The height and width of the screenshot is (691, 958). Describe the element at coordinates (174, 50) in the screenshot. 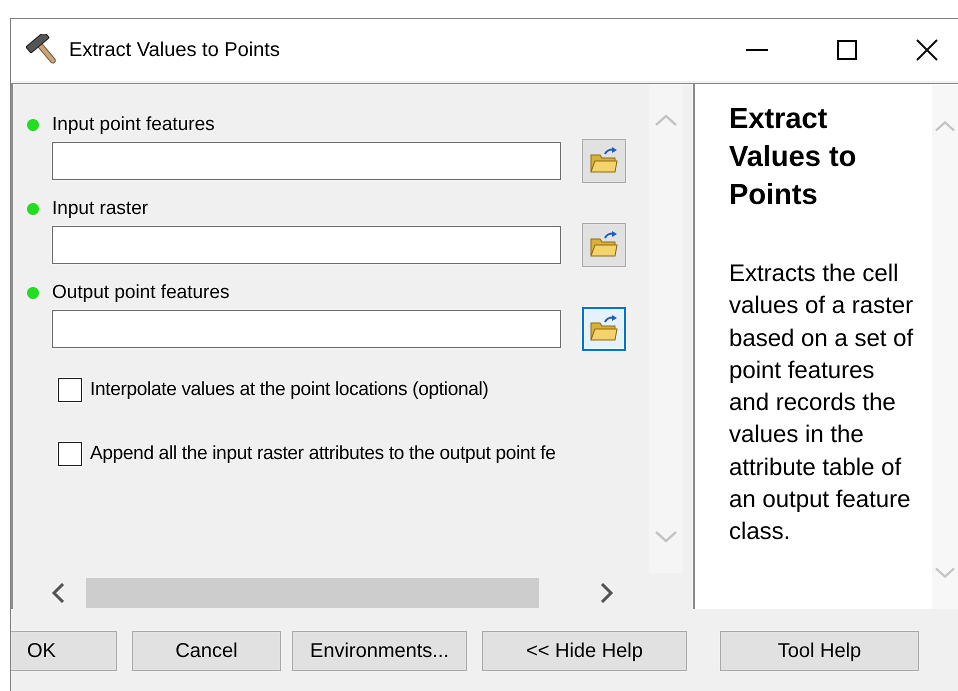

I see `window-title: Extract Values to Points` at that location.